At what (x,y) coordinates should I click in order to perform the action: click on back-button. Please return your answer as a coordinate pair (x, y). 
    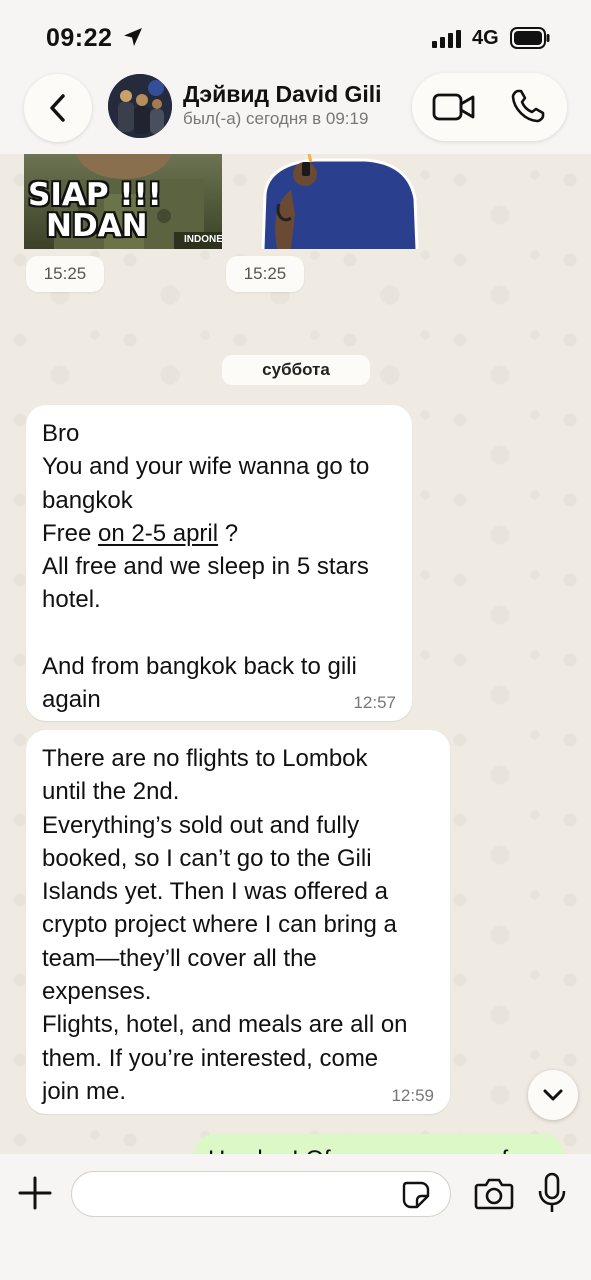
    Looking at the image, I should click on (58, 108).